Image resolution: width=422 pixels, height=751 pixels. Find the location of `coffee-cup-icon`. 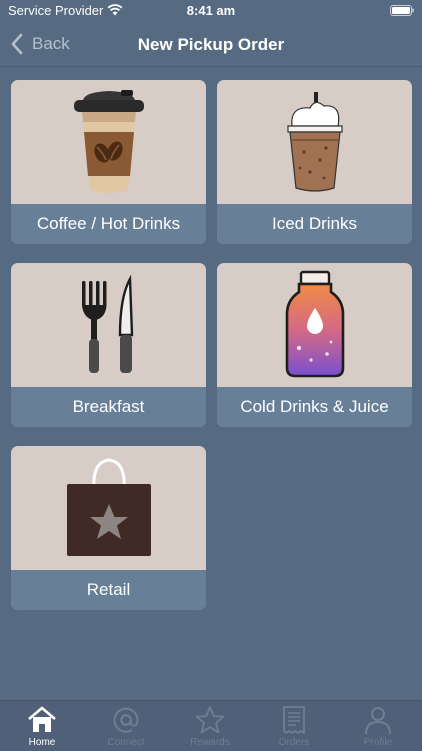

coffee-cup-icon is located at coordinates (108, 141).